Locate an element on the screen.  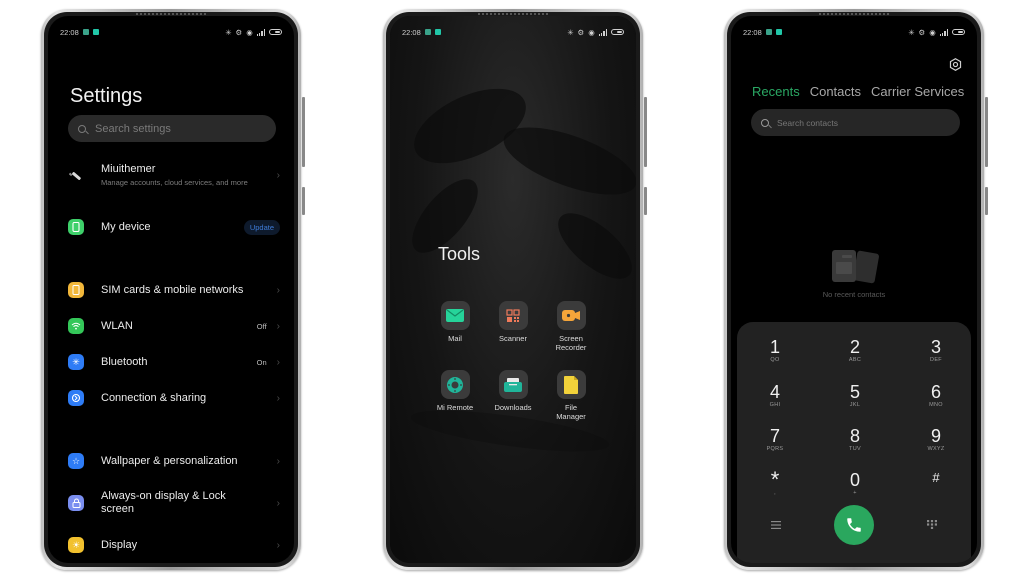
search-contacts-input: Search contacts is located at coordinates (855, 122).